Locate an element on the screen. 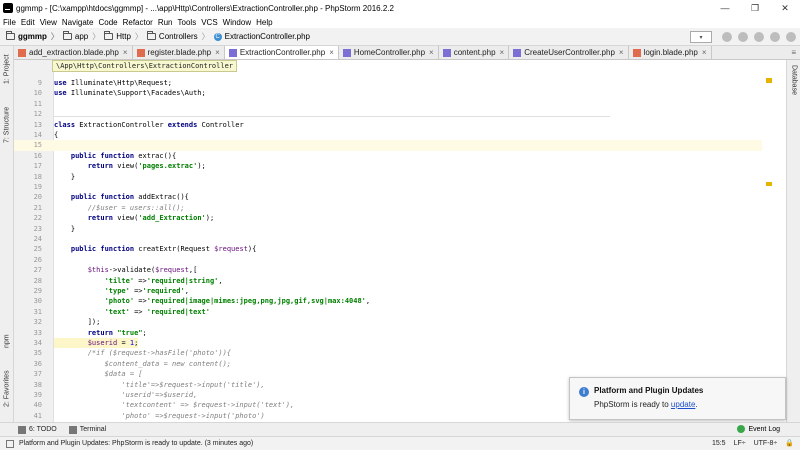 This screenshot has width=800, height=450. code-line: 19 is located at coordinates (388, 187).